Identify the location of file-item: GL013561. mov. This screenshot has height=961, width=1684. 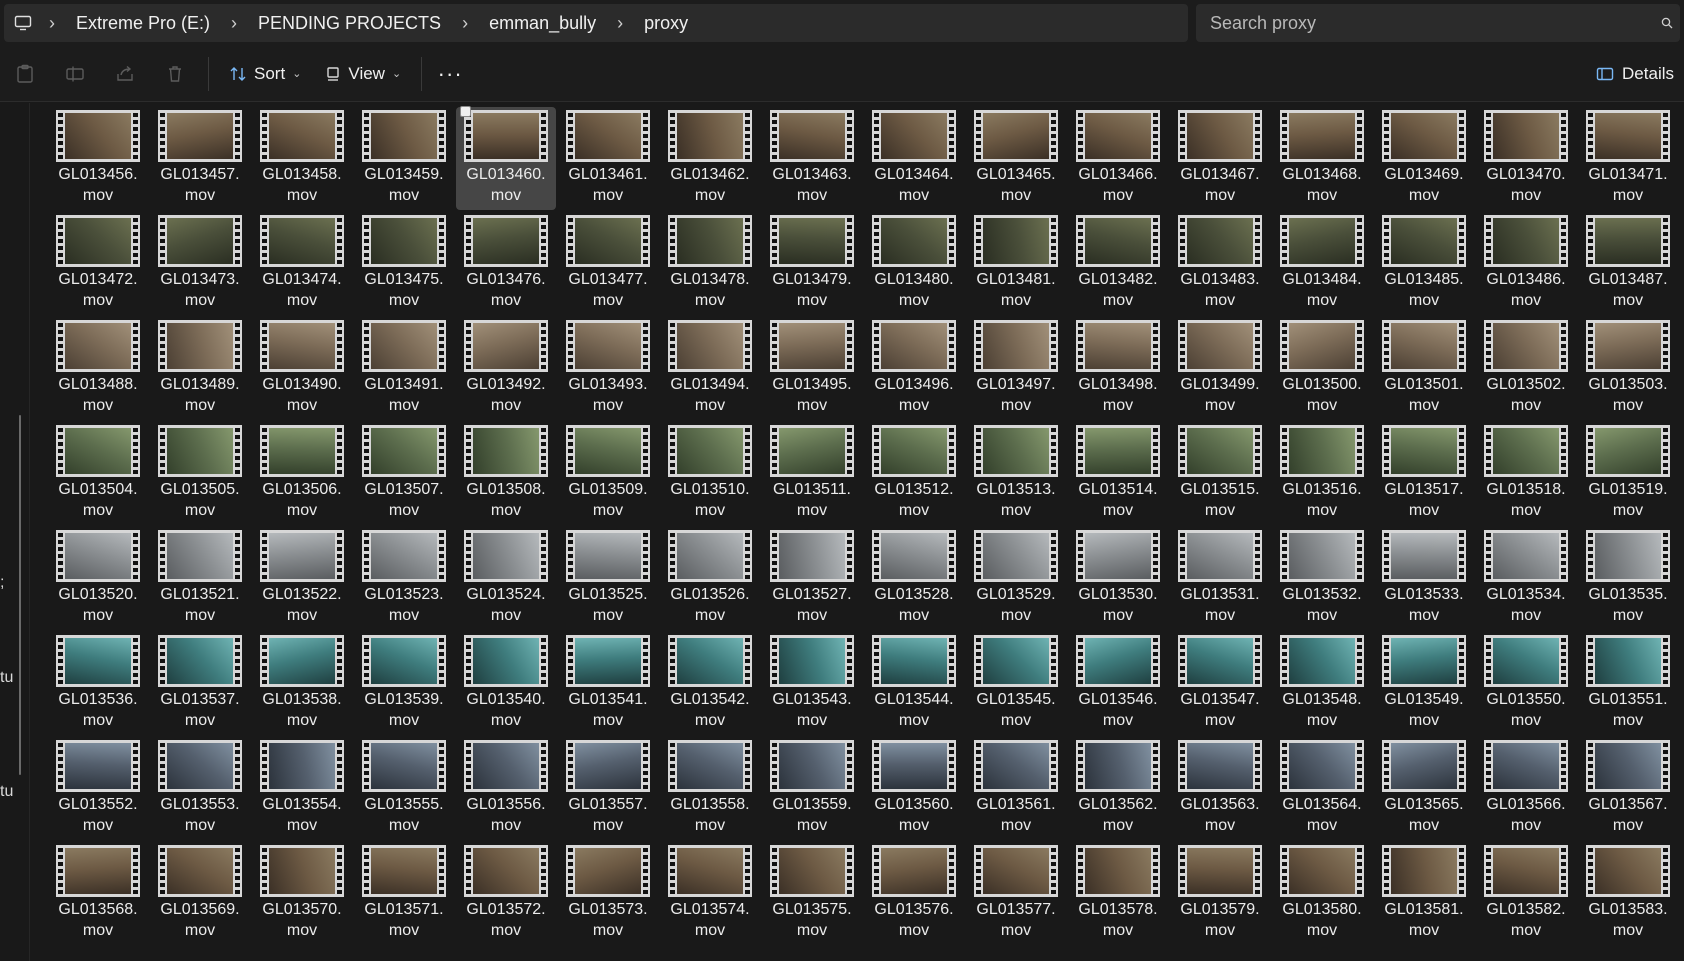
(1016, 788).